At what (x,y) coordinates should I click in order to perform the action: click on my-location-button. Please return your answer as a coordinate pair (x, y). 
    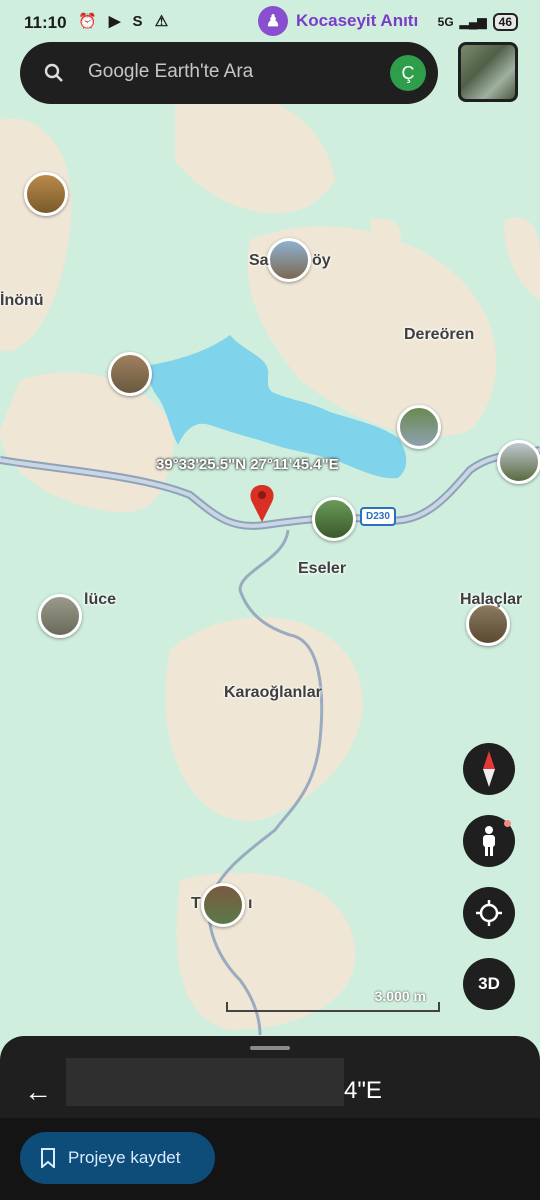
    Looking at the image, I should click on (489, 913).